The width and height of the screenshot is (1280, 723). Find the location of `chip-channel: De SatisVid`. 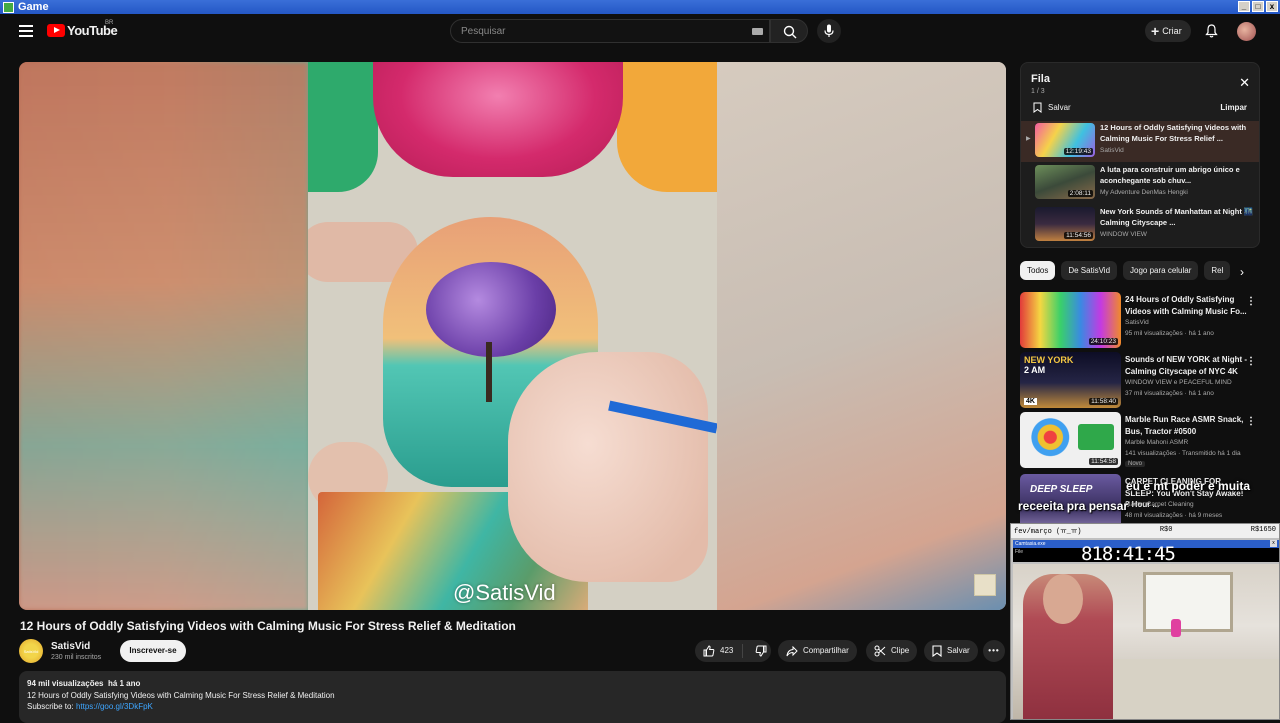

chip-channel: De SatisVid is located at coordinates (1089, 270).